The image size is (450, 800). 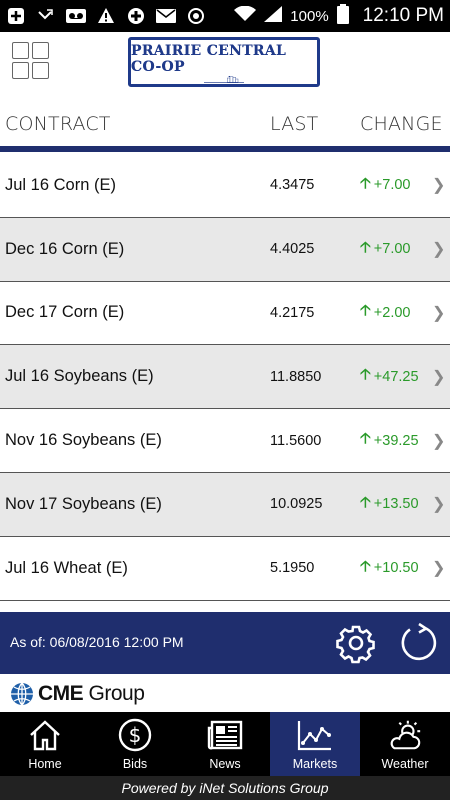 I want to click on tab-news: News, so click(x=225, y=744).